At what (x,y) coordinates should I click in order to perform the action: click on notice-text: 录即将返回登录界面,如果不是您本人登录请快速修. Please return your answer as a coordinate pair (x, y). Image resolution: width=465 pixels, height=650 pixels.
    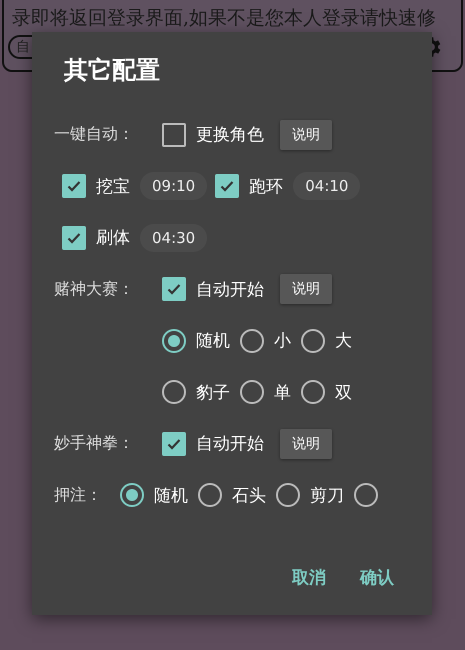
    Looking at the image, I should click on (225, 18).